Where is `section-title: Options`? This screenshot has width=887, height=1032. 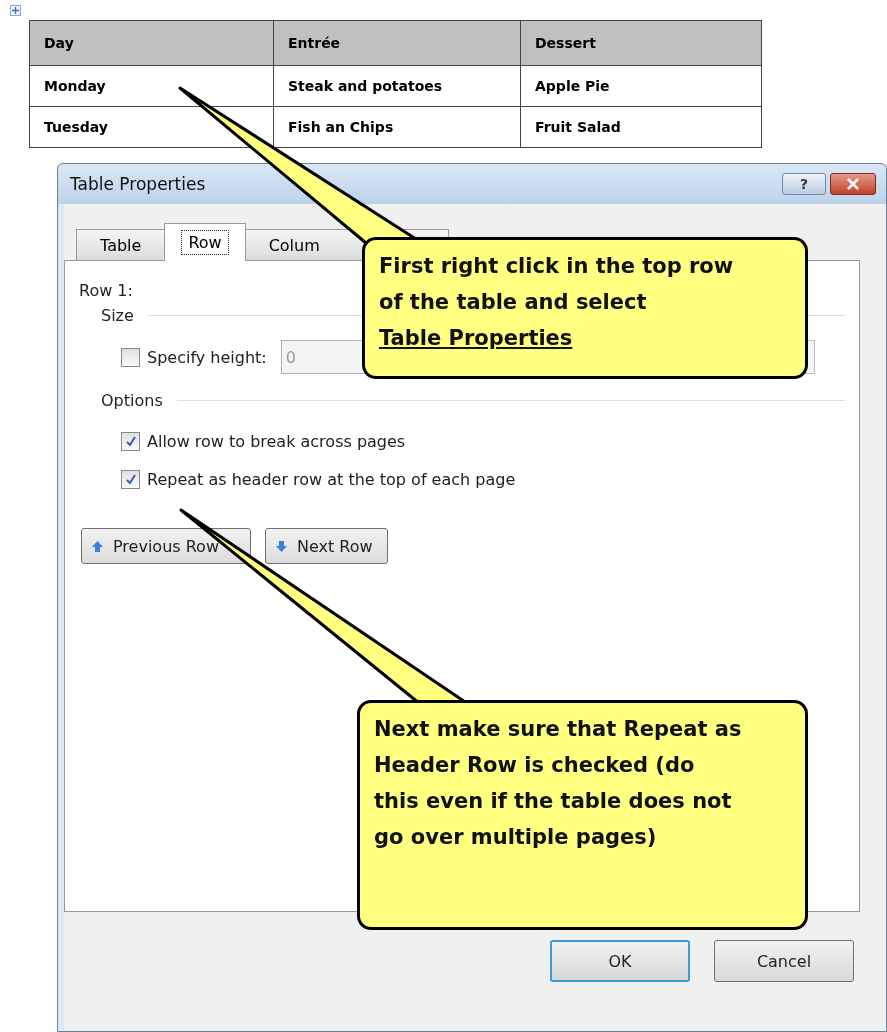 section-title: Options is located at coordinates (132, 400).